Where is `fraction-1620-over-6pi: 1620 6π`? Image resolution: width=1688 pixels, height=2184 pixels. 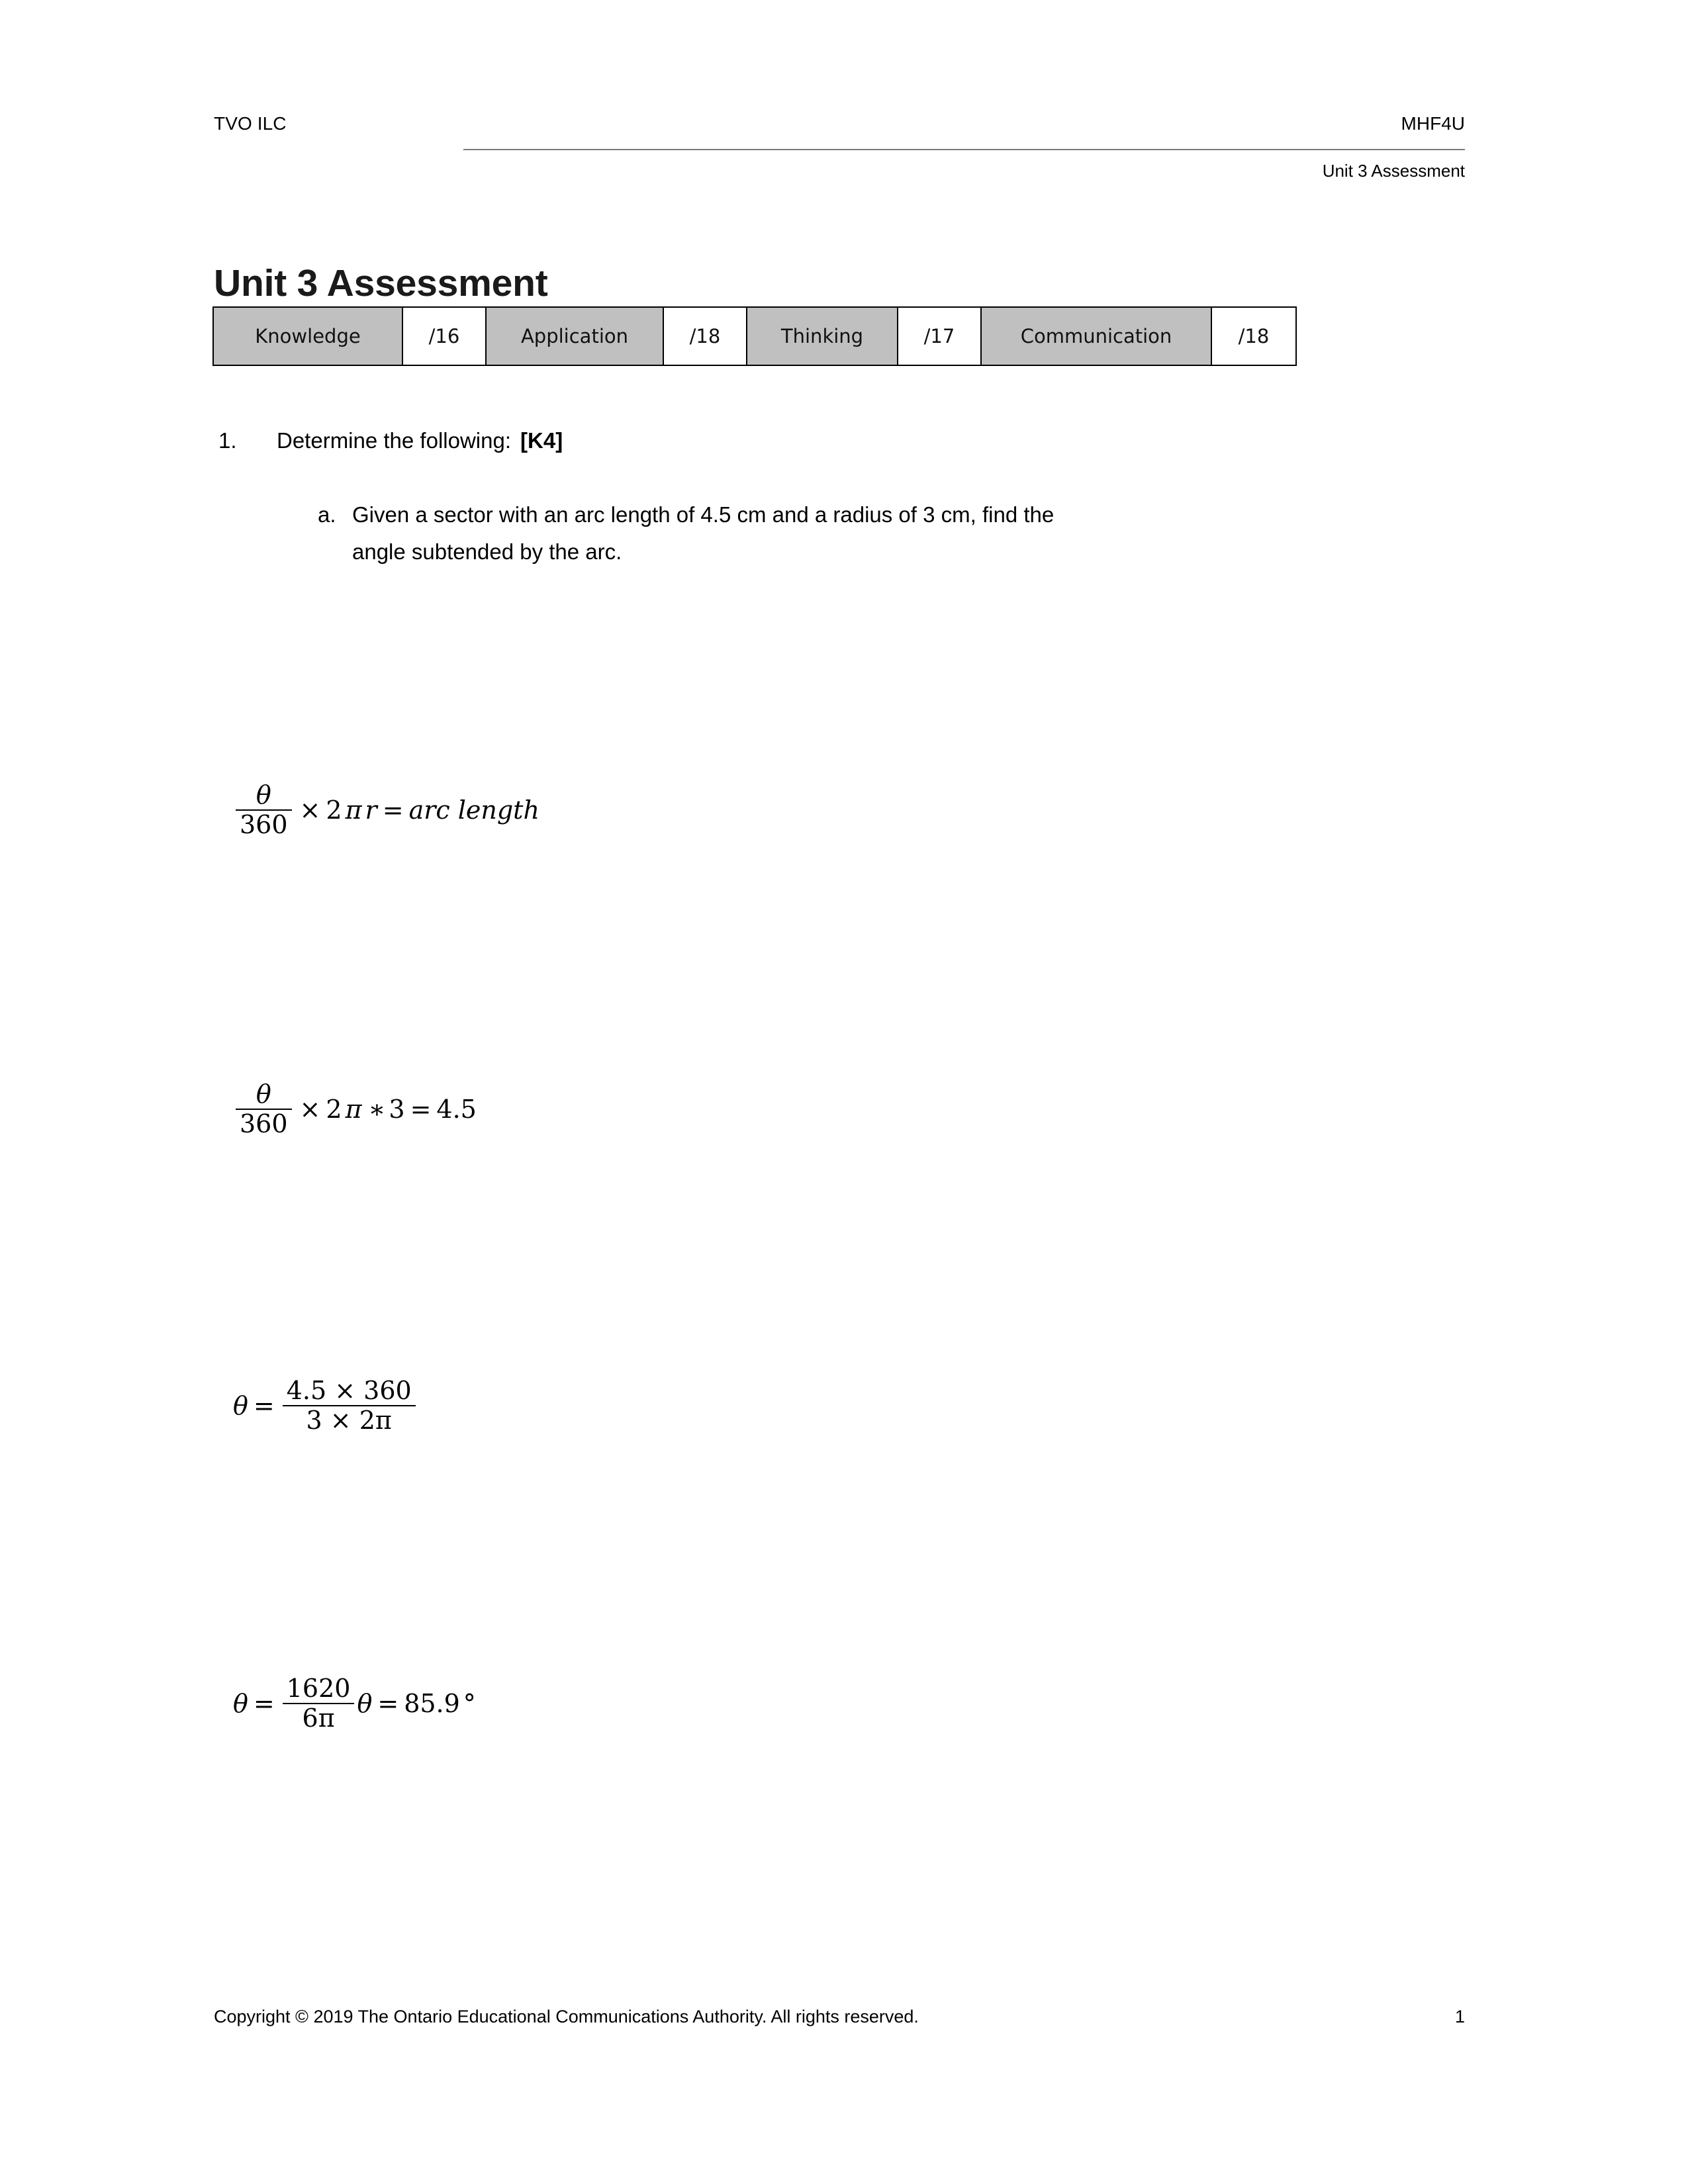 fraction-1620-over-6pi: 1620 6π is located at coordinates (318, 1703).